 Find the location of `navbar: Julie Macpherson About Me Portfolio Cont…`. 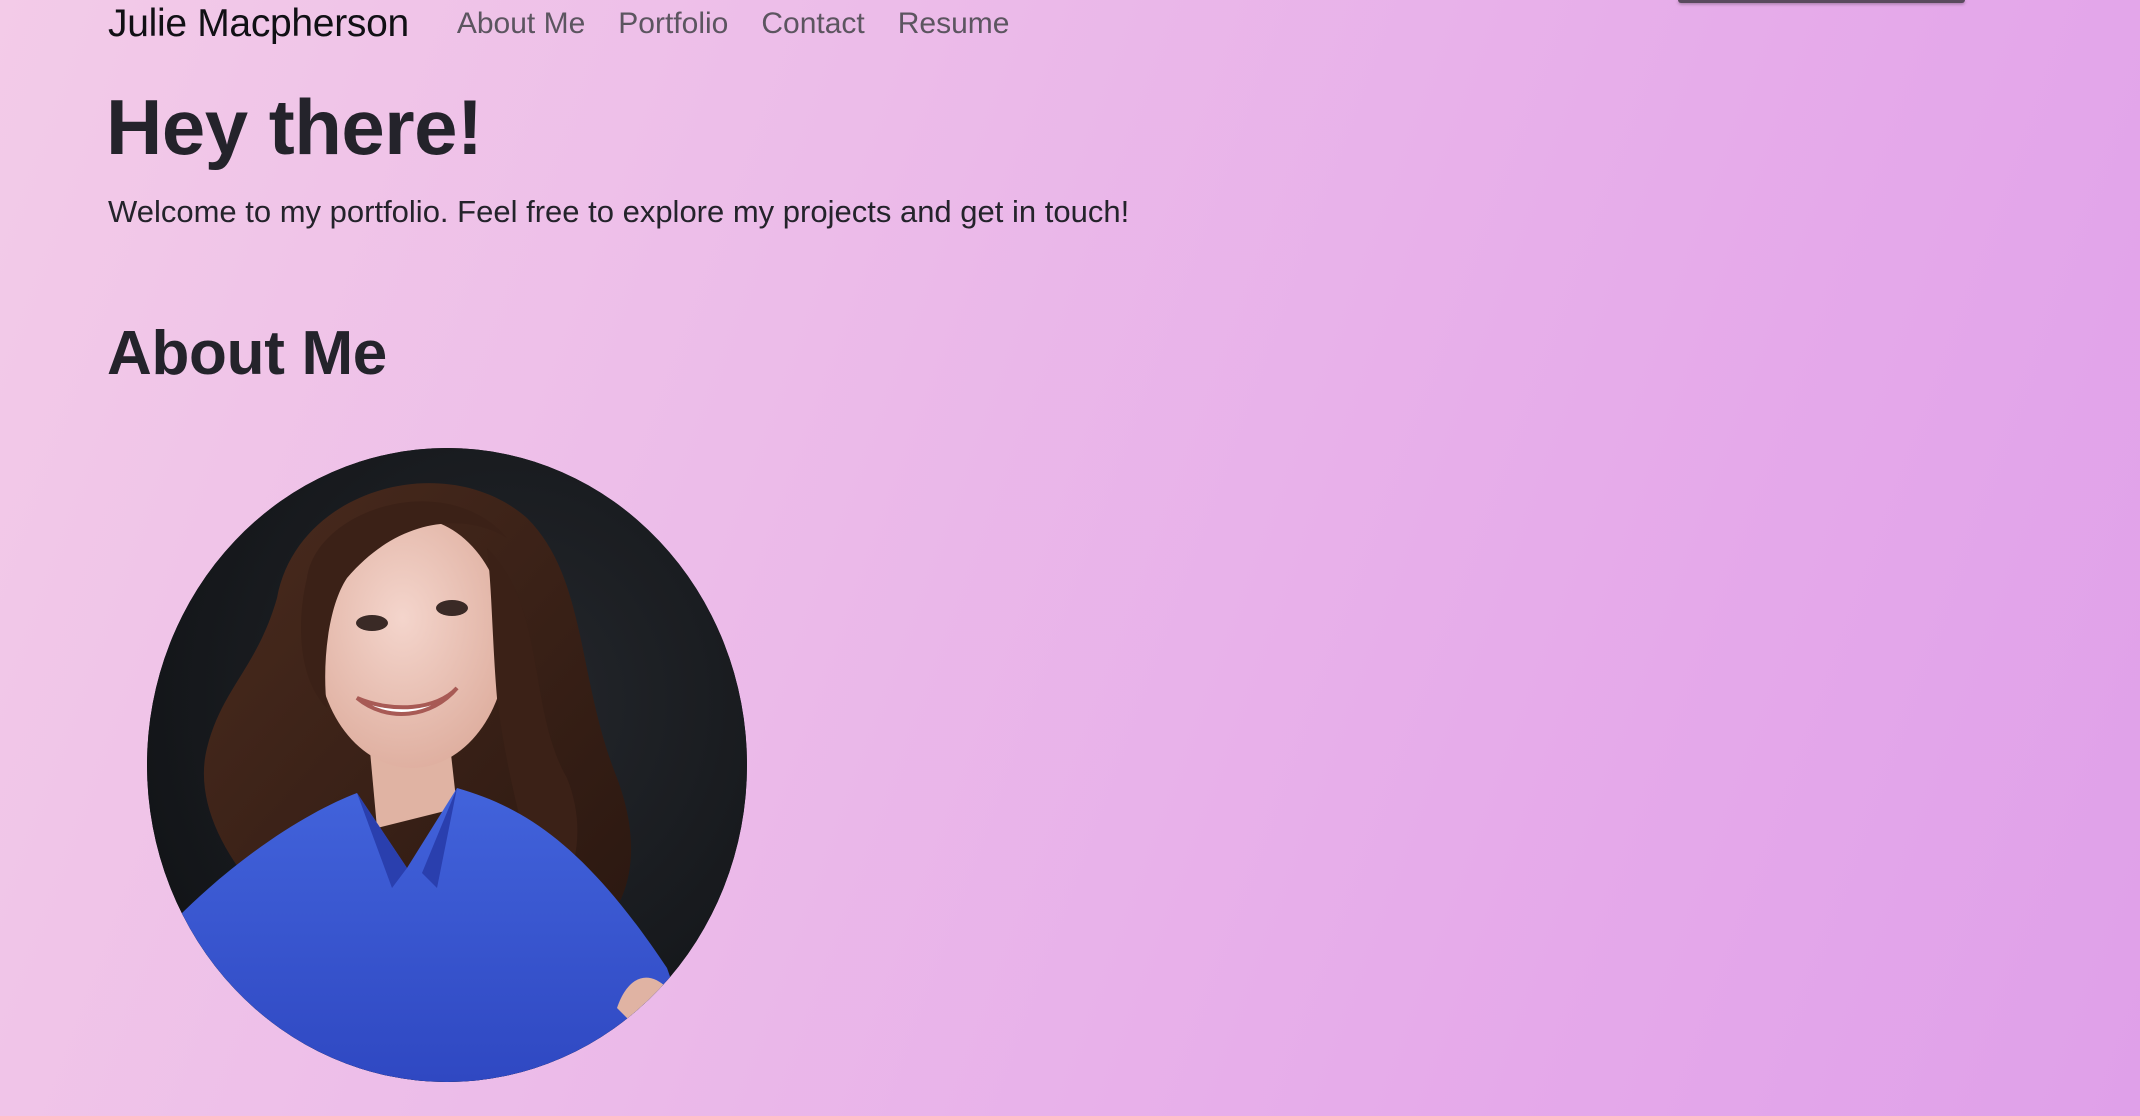

navbar: Julie Macpherson About Me Portfolio Cont… is located at coordinates (575, 24).